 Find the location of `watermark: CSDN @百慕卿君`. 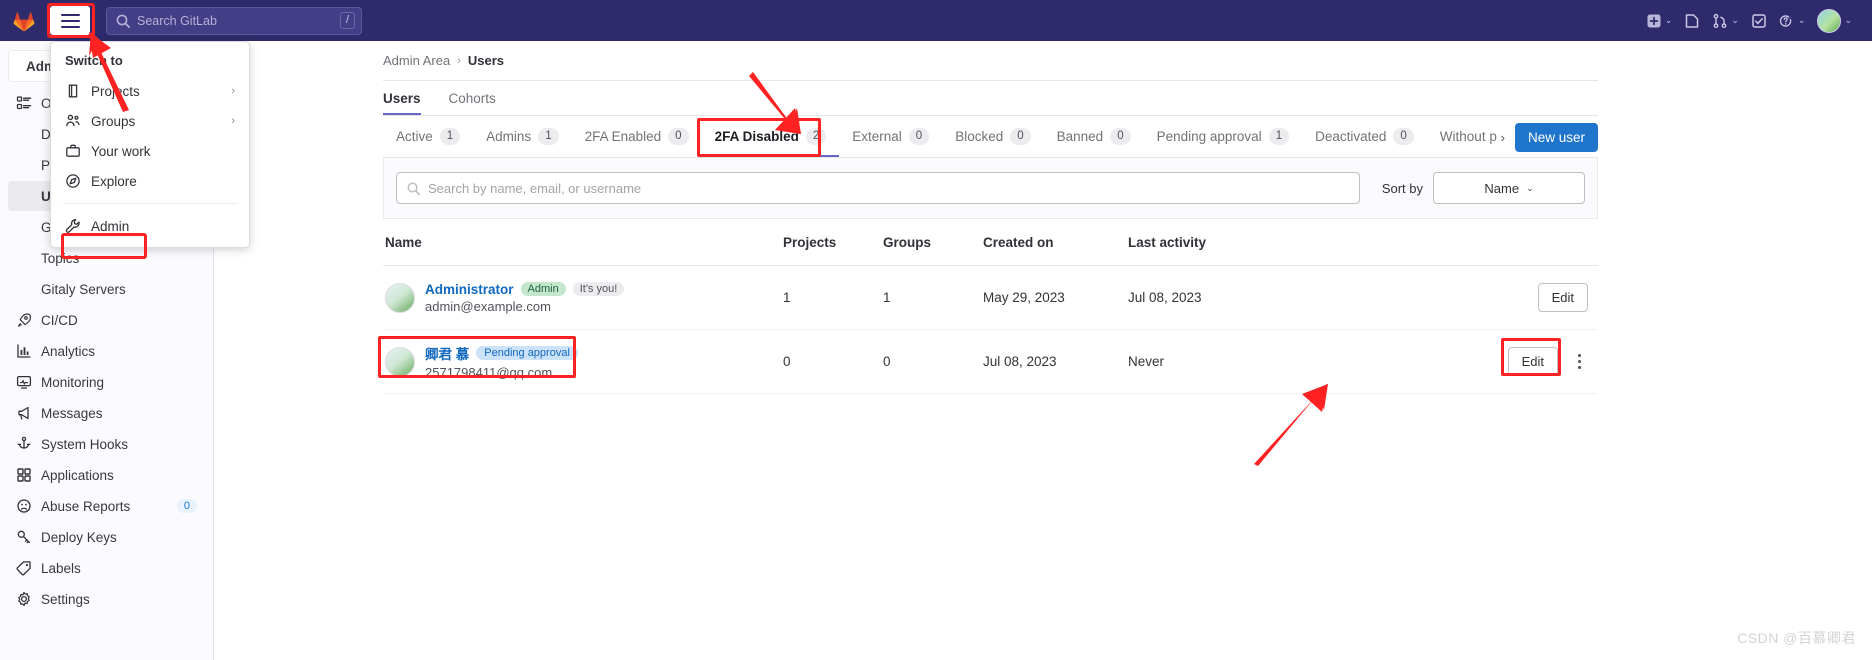

watermark: CSDN @百慕卿君 is located at coordinates (1796, 638).